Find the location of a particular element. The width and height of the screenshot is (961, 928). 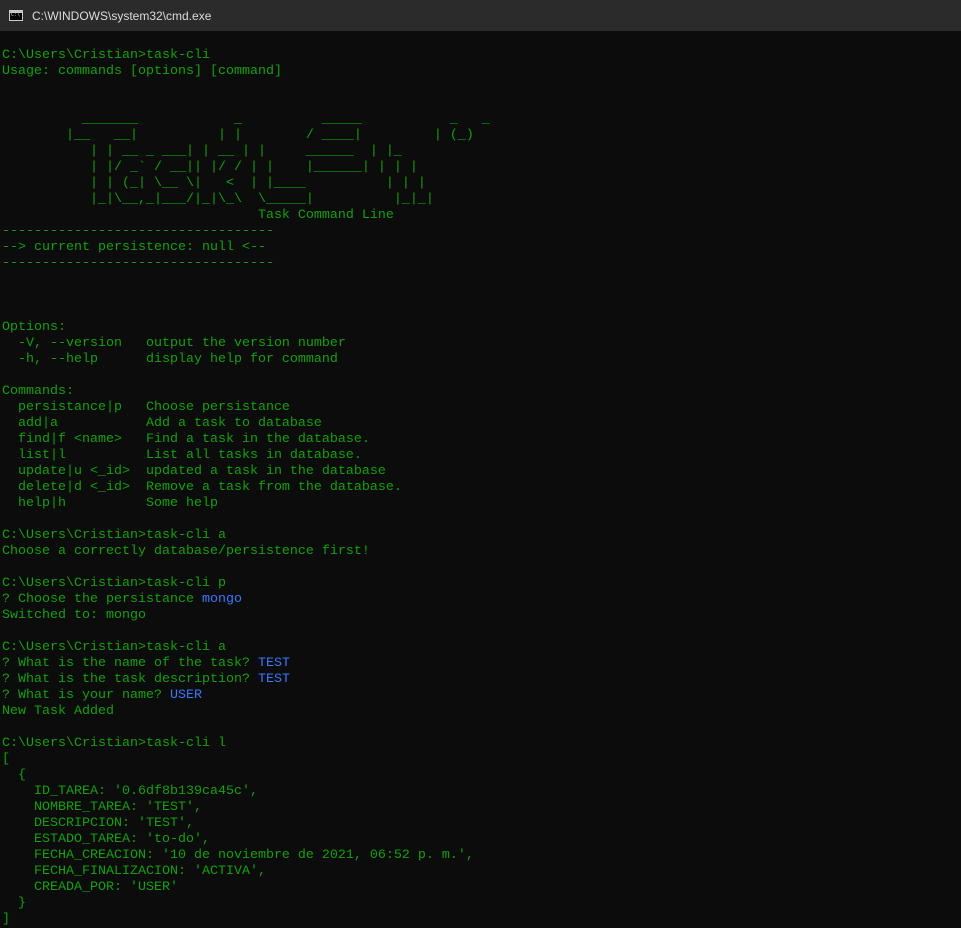

console-line-text: Usage: commands [options] [command] is located at coordinates (142, 71).